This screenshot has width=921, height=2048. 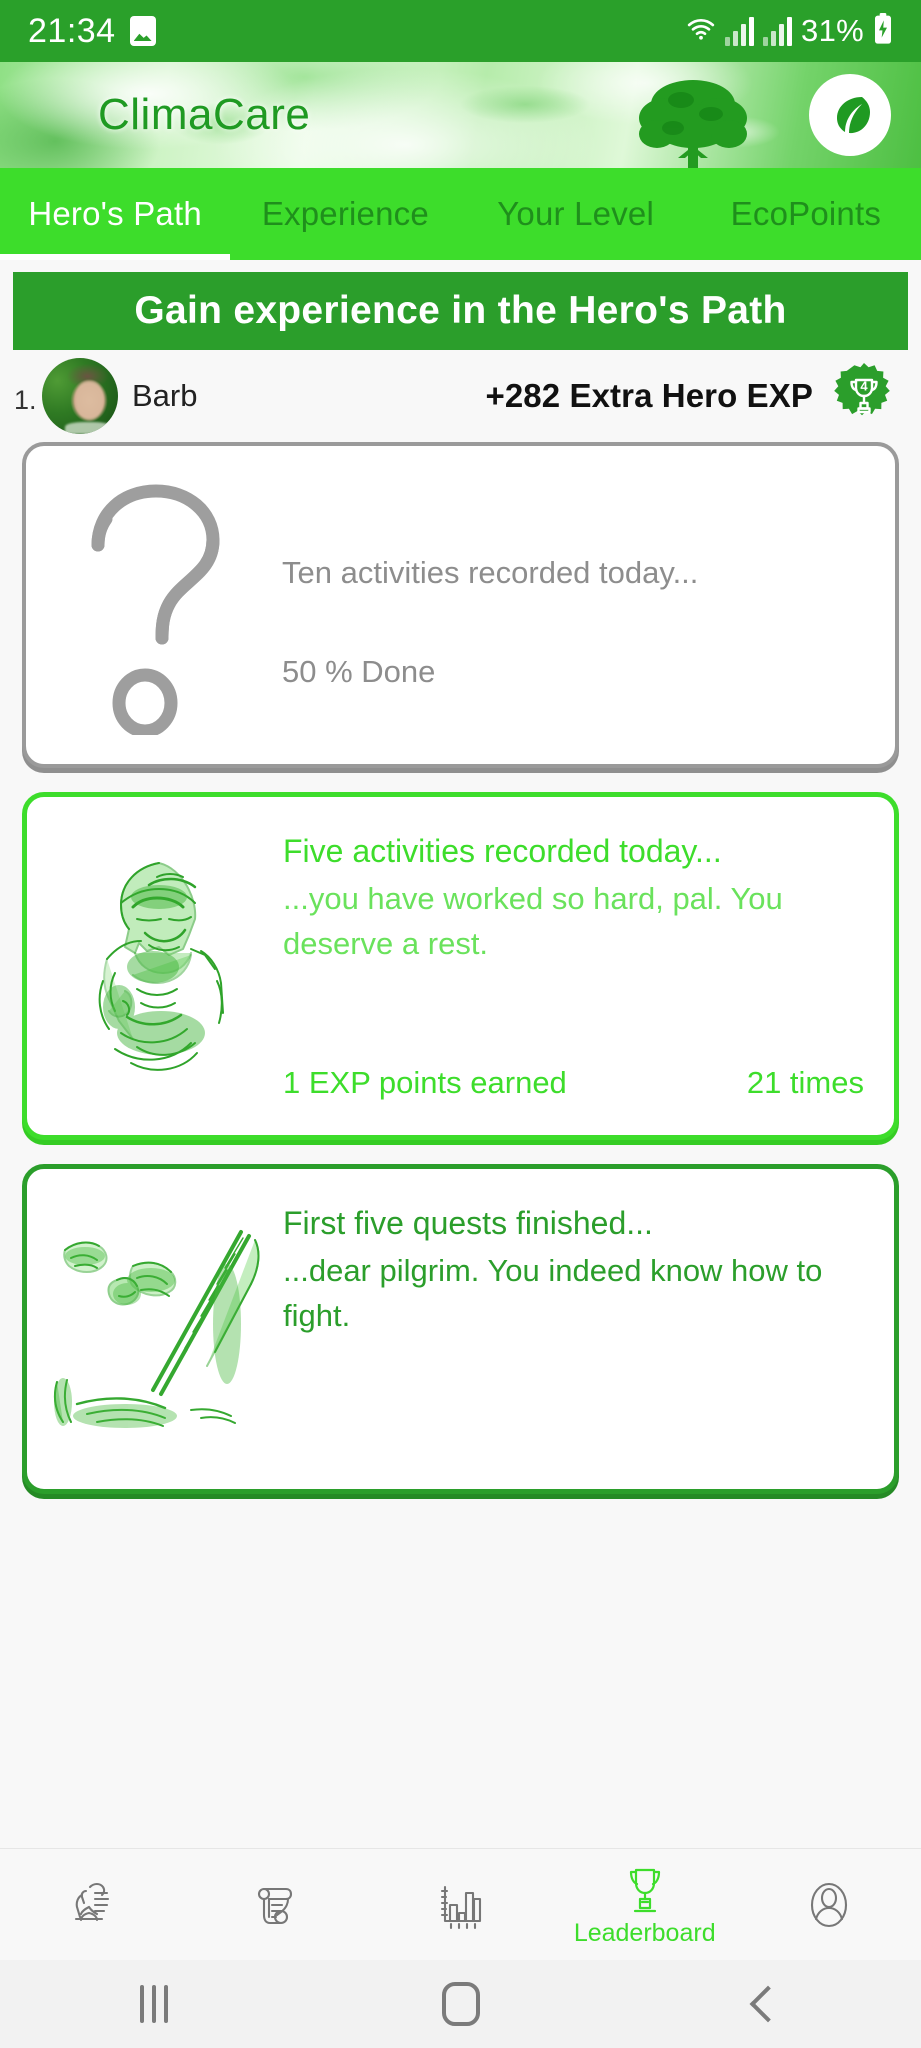 I want to click on bar-chart-icon, so click(x=461, y=1905).